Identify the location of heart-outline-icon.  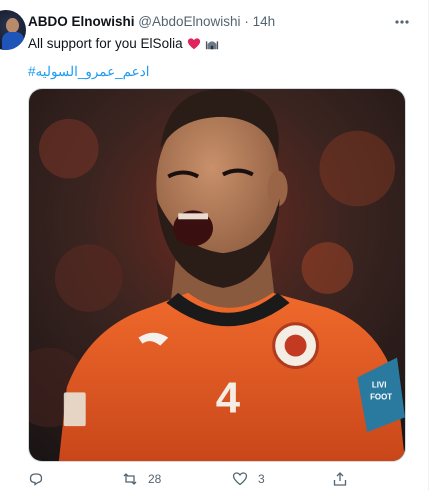
(240, 479).